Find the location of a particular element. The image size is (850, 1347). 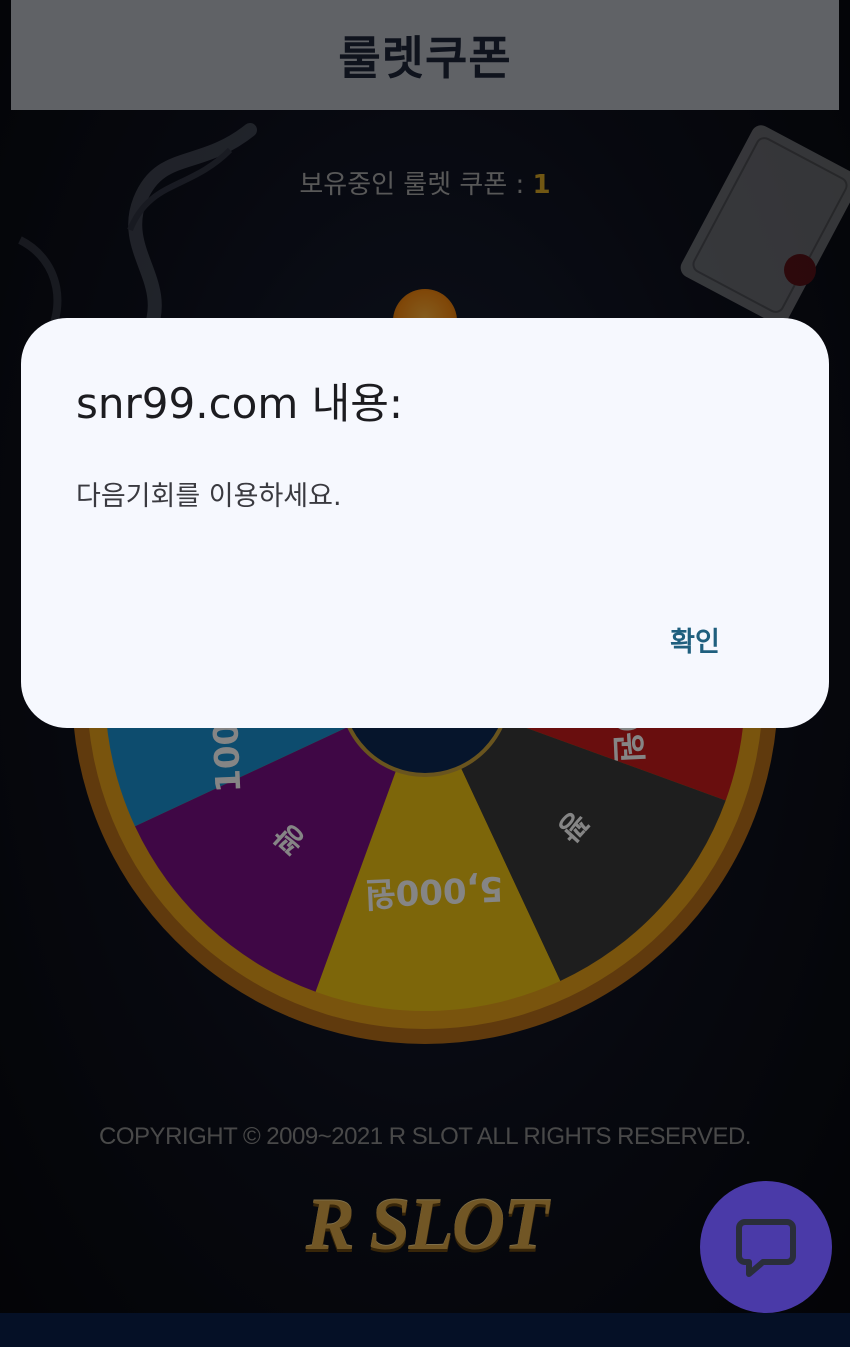

chat-bubble-icon is located at coordinates (766, 1248).